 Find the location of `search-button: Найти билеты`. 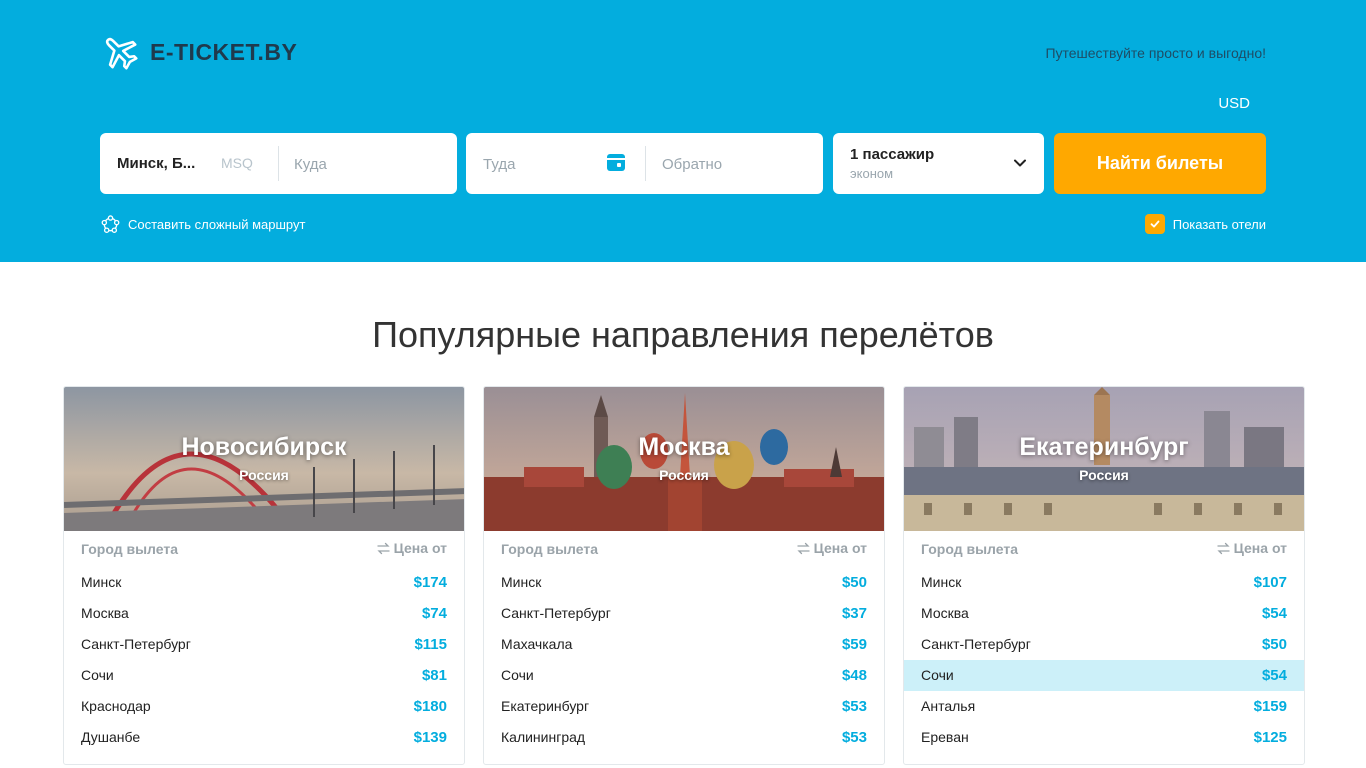

search-button: Найти билеты is located at coordinates (1160, 163).